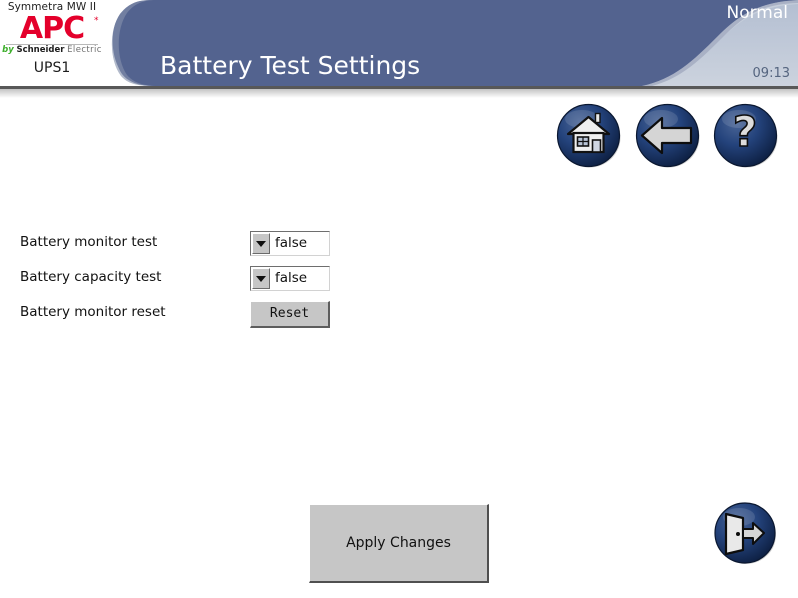 The height and width of the screenshot is (598, 798). What do you see at coordinates (84, 50) in the screenshot?
I see `byline-electric: Electric` at bounding box center [84, 50].